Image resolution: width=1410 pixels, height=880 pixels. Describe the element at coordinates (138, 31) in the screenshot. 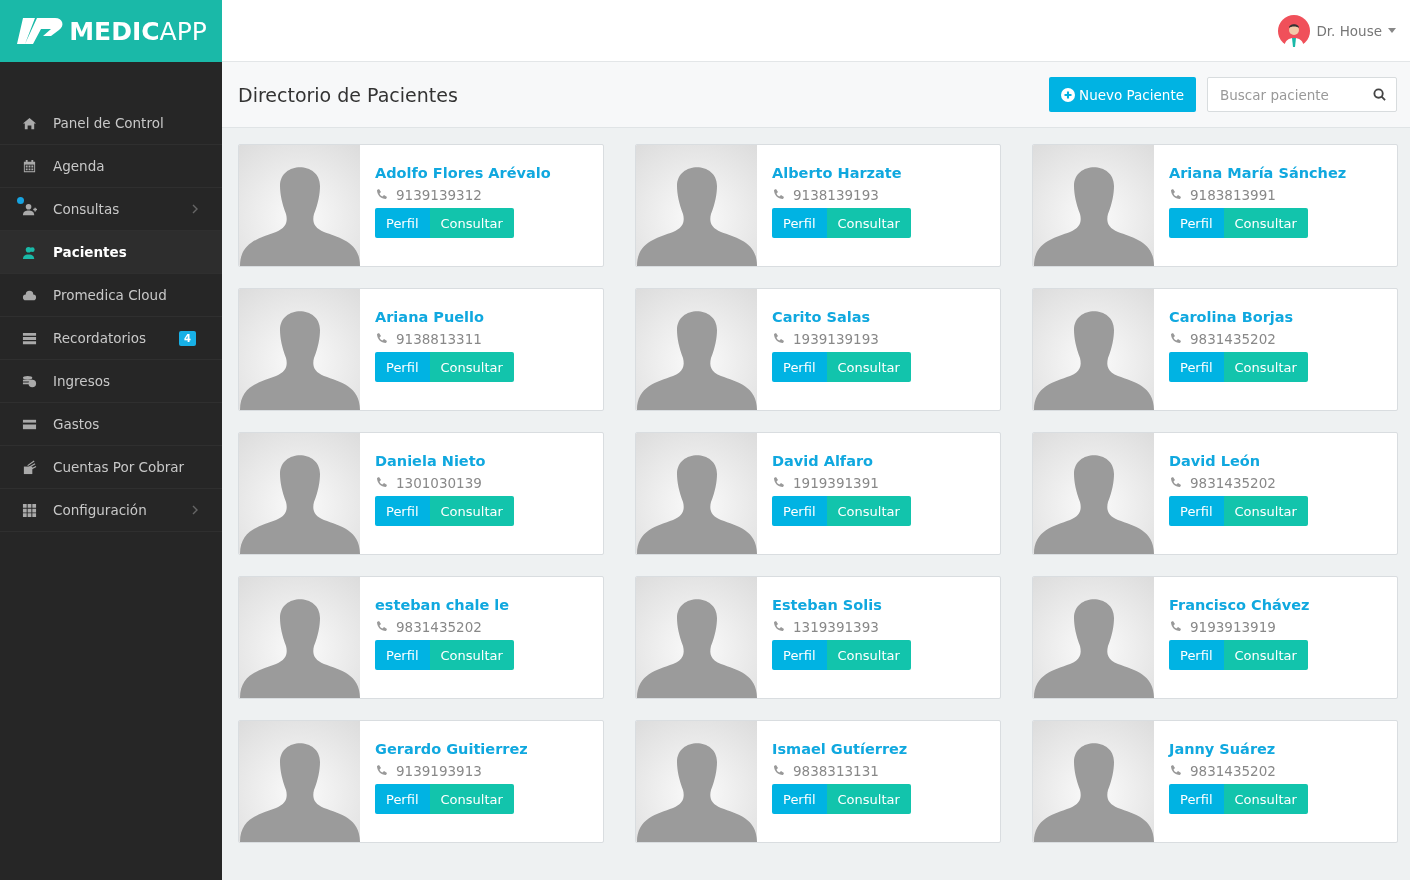

I see `logo-text: MEDICAPP` at that location.